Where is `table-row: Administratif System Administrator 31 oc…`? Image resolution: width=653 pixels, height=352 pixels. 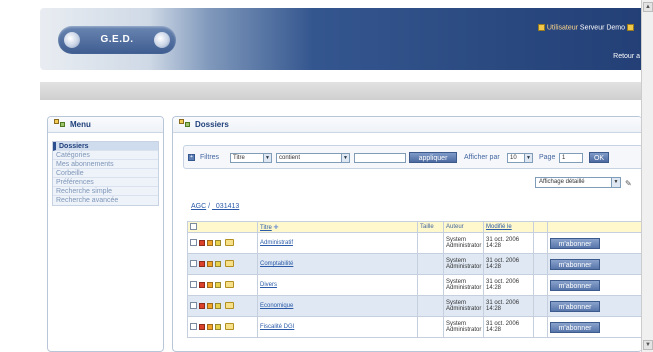
table-row: Administratif System Administrator 31 oc… is located at coordinates (414, 243).